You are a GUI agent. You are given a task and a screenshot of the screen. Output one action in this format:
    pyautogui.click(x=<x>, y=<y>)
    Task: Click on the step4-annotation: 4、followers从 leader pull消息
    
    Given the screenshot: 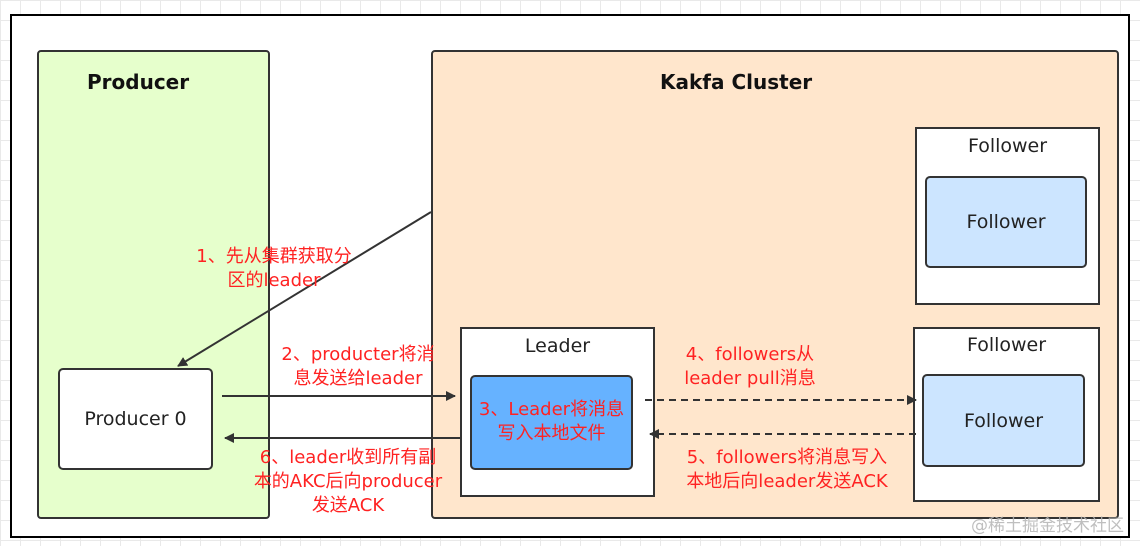 What is the action you would take?
    pyautogui.click(x=750, y=366)
    